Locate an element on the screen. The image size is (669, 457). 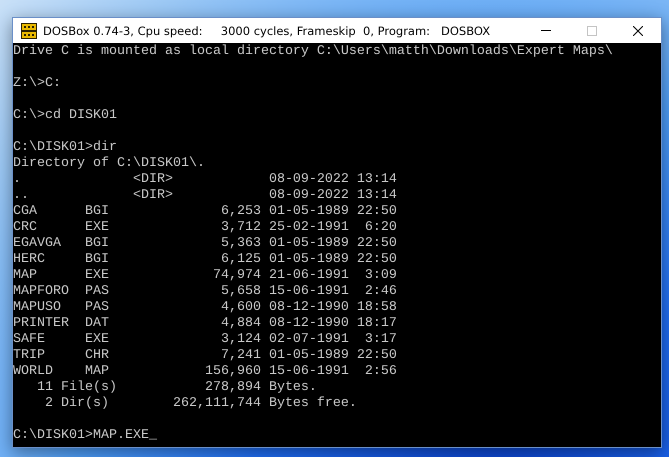
console-line: Drive C is mounted as local directory C:\Users\matth\Downloads\Expert Maps\ is located at coordinates (313, 52).